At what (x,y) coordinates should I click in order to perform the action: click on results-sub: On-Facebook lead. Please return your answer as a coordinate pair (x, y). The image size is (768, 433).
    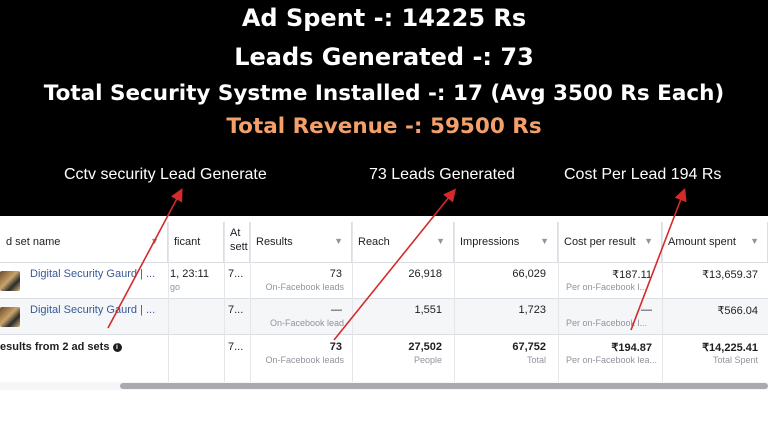
    Looking at the image, I should click on (306, 323).